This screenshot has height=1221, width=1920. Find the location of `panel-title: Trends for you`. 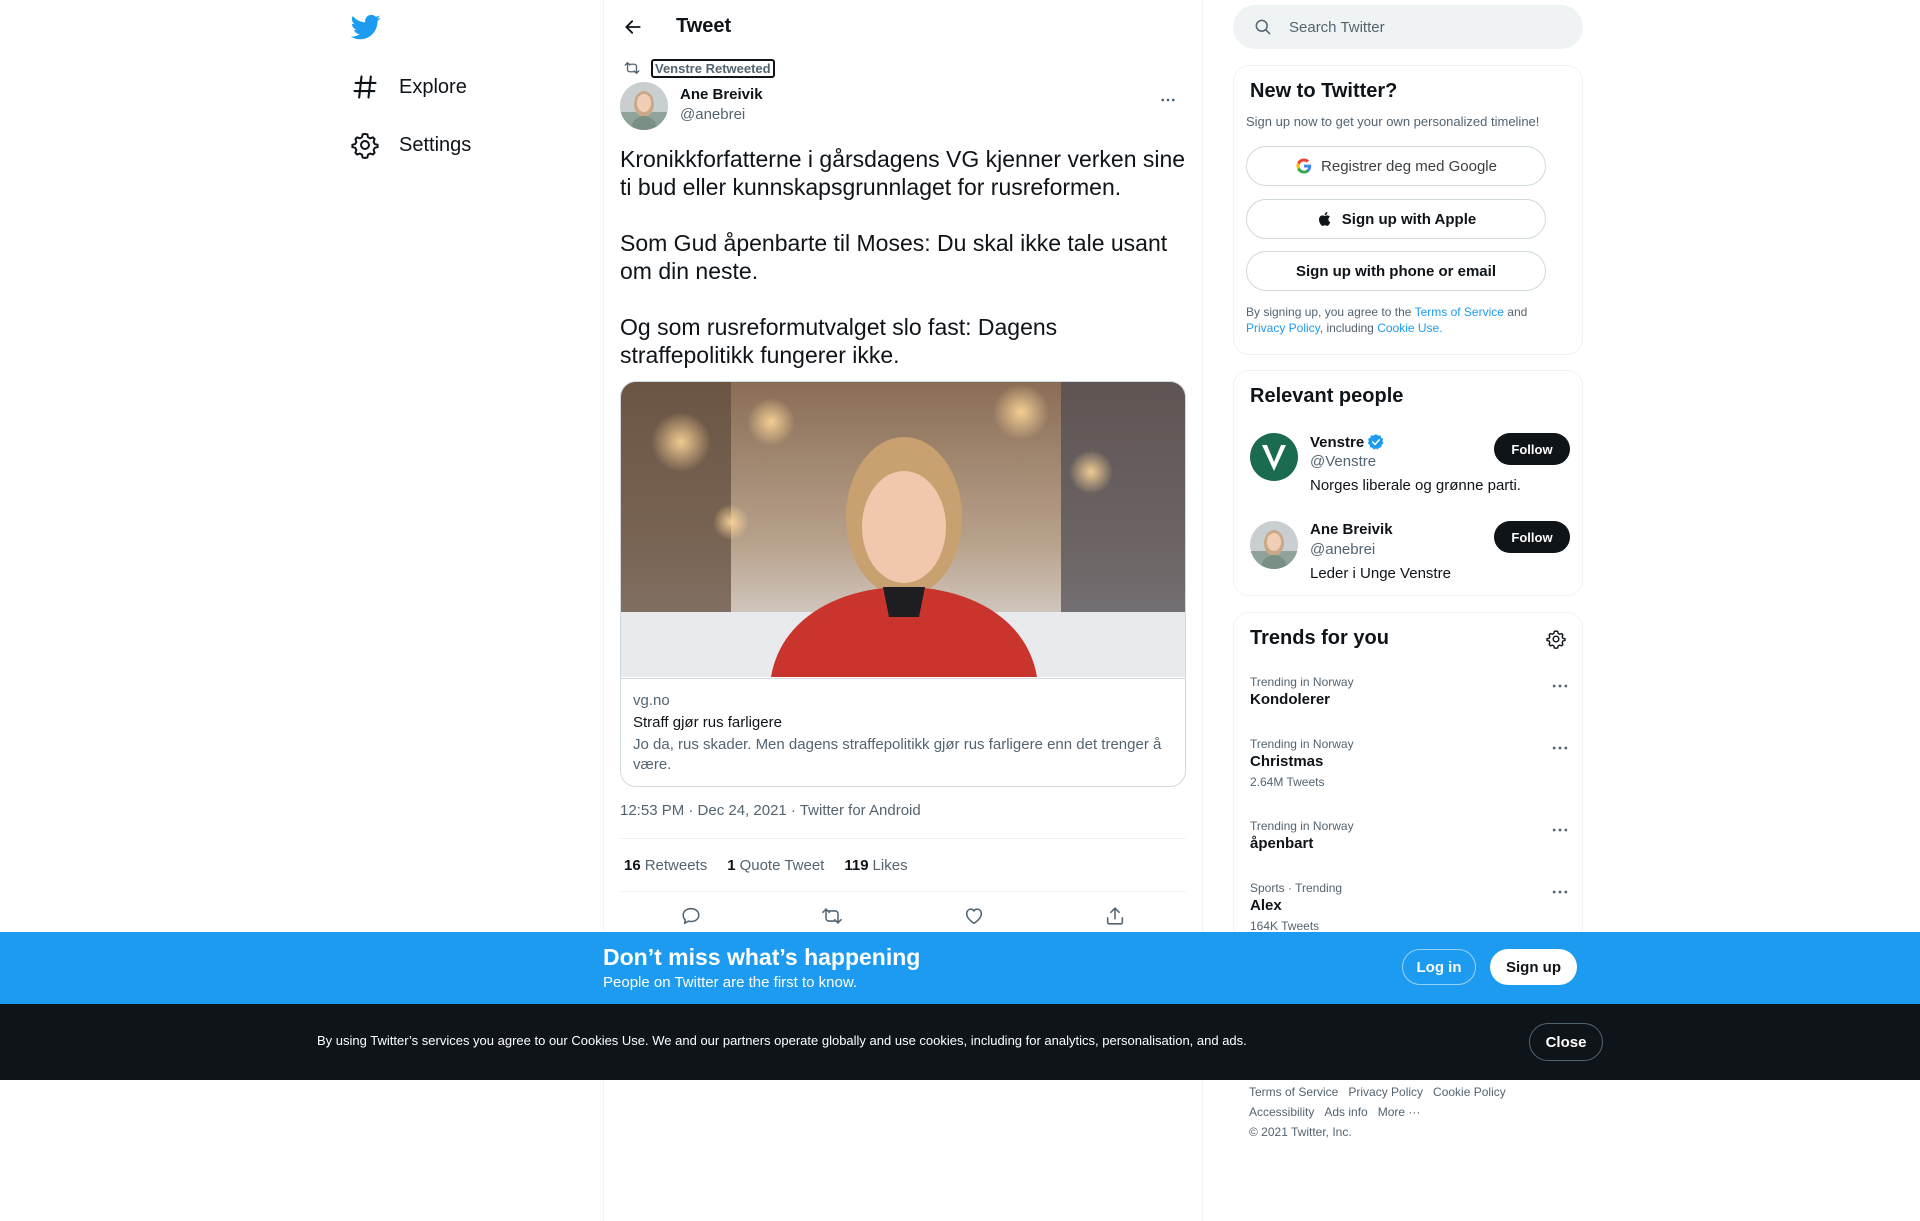

panel-title: Trends for you is located at coordinates (1319, 638).